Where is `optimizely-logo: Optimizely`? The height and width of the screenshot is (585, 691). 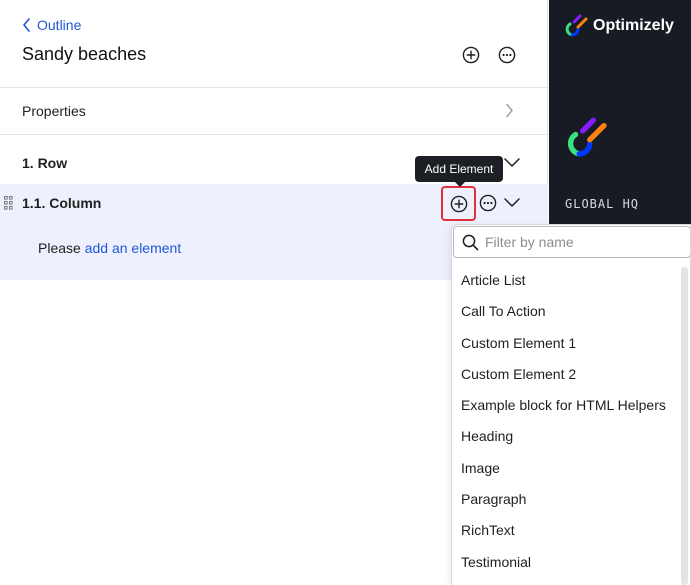 optimizely-logo: Optimizely is located at coordinates (619, 26).